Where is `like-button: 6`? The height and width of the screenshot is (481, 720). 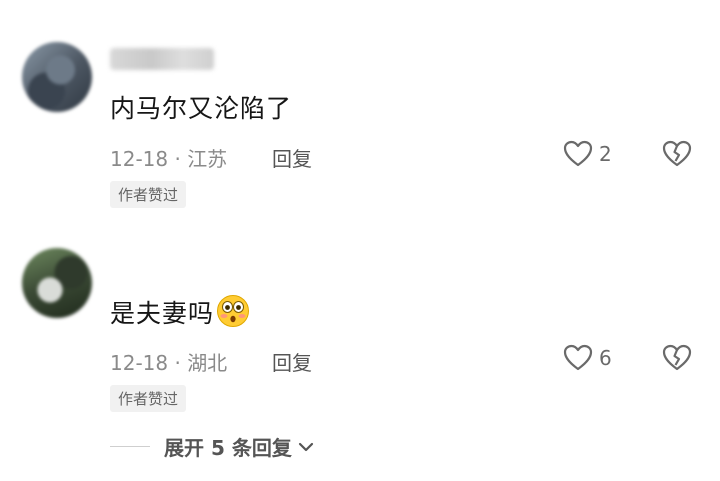 like-button: 6 is located at coordinates (587, 358).